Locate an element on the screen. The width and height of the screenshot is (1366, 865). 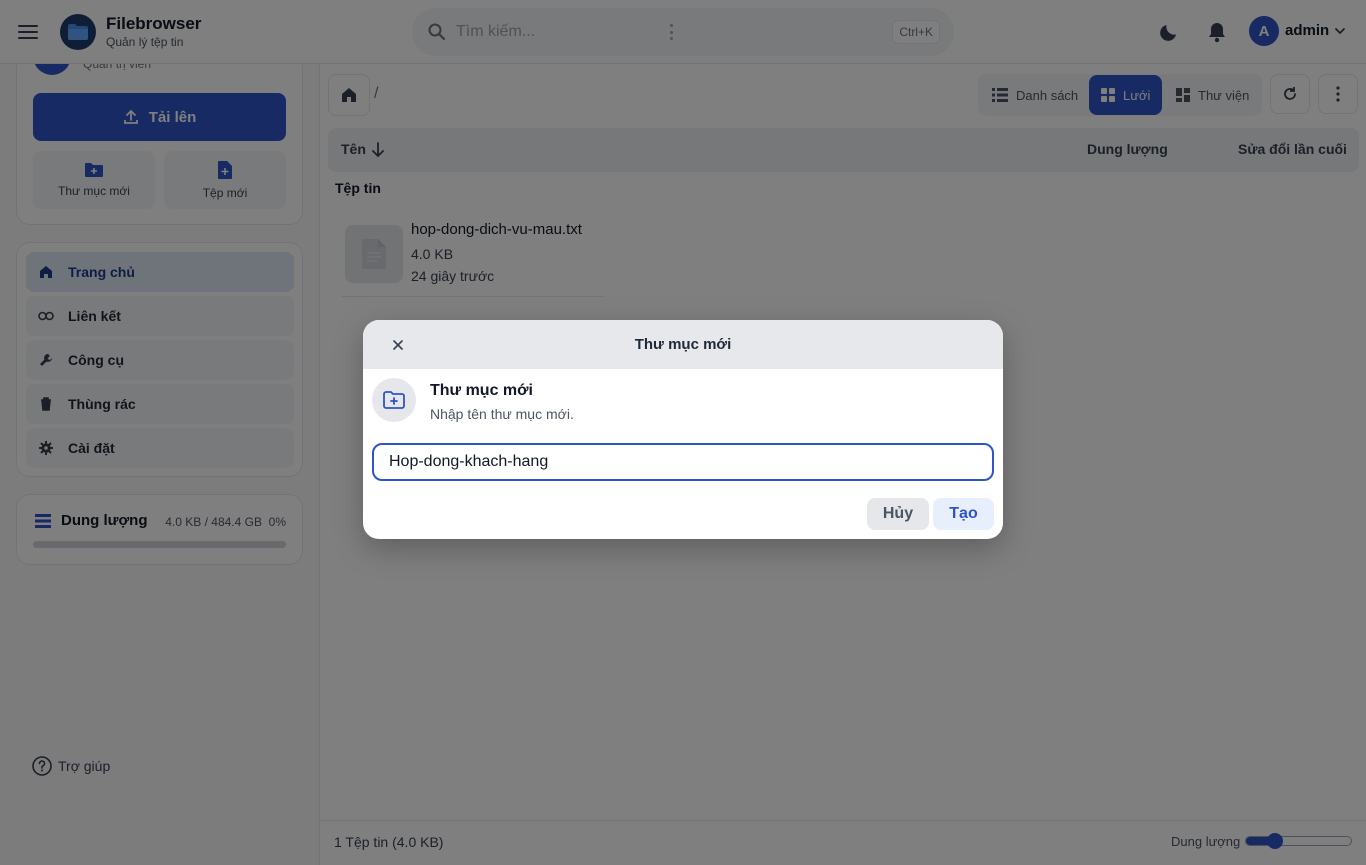
dialog-heading: Thư mục mới is located at coordinates (481, 390).